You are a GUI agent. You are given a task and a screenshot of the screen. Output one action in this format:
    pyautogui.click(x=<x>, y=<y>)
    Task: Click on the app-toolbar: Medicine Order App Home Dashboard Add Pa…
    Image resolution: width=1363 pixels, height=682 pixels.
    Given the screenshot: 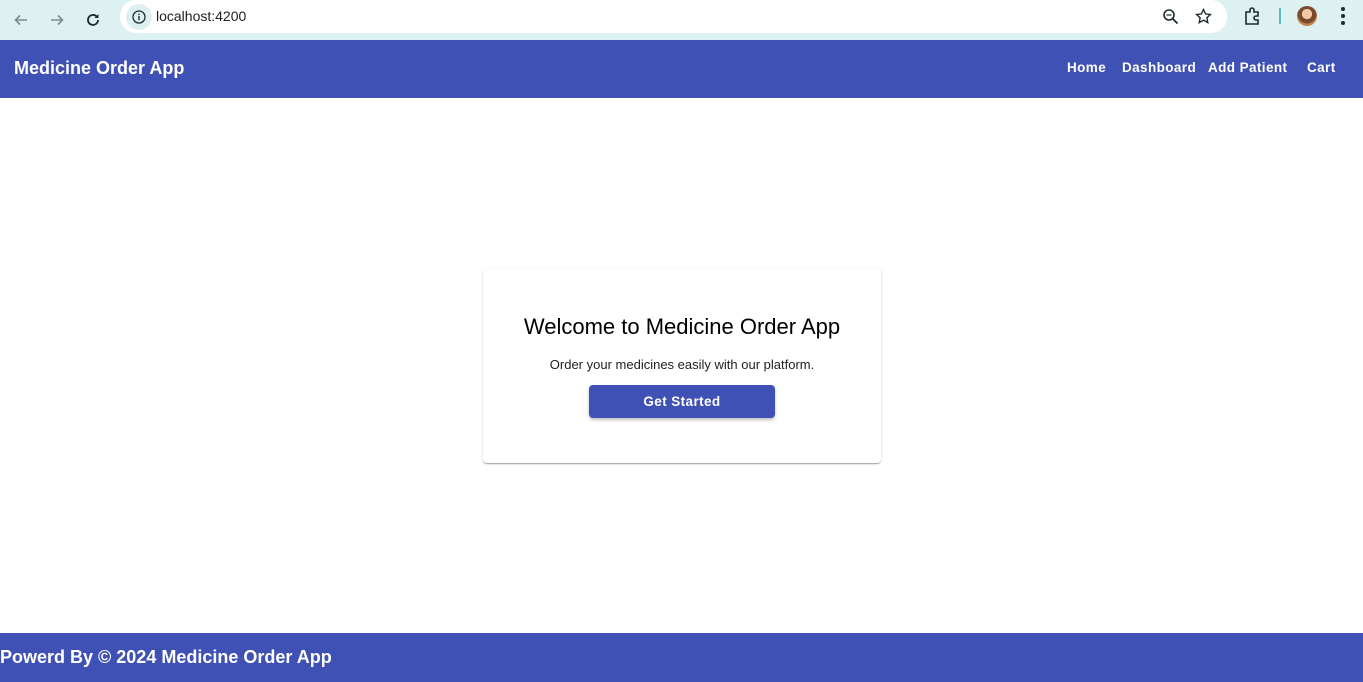 What is the action you would take?
    pyautogui.click(x=681, y=69)
    